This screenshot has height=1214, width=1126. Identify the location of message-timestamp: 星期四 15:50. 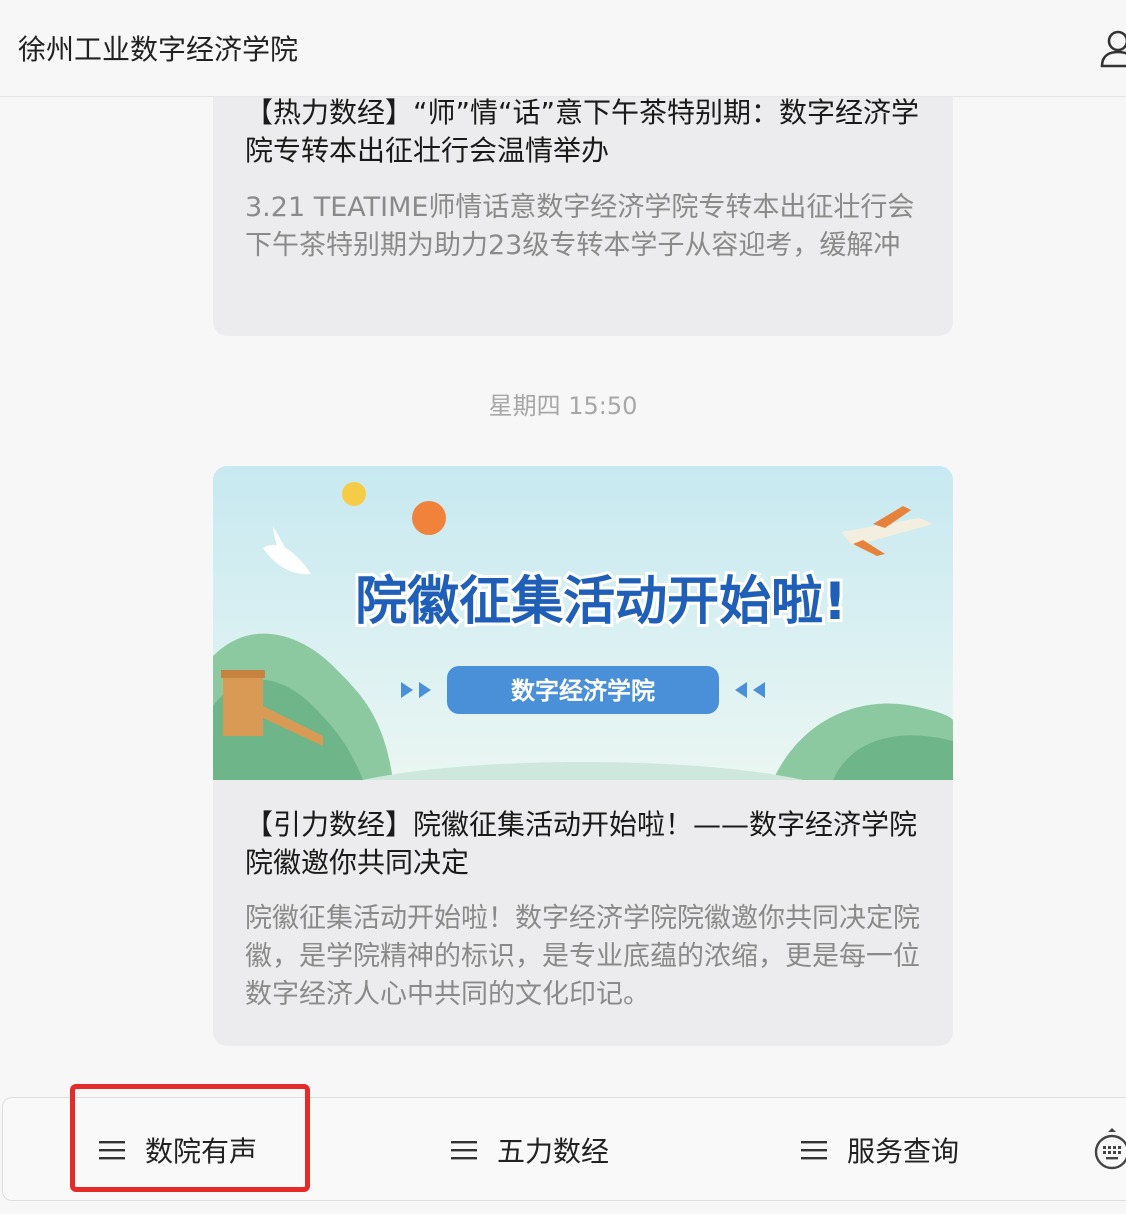
(563, 406).